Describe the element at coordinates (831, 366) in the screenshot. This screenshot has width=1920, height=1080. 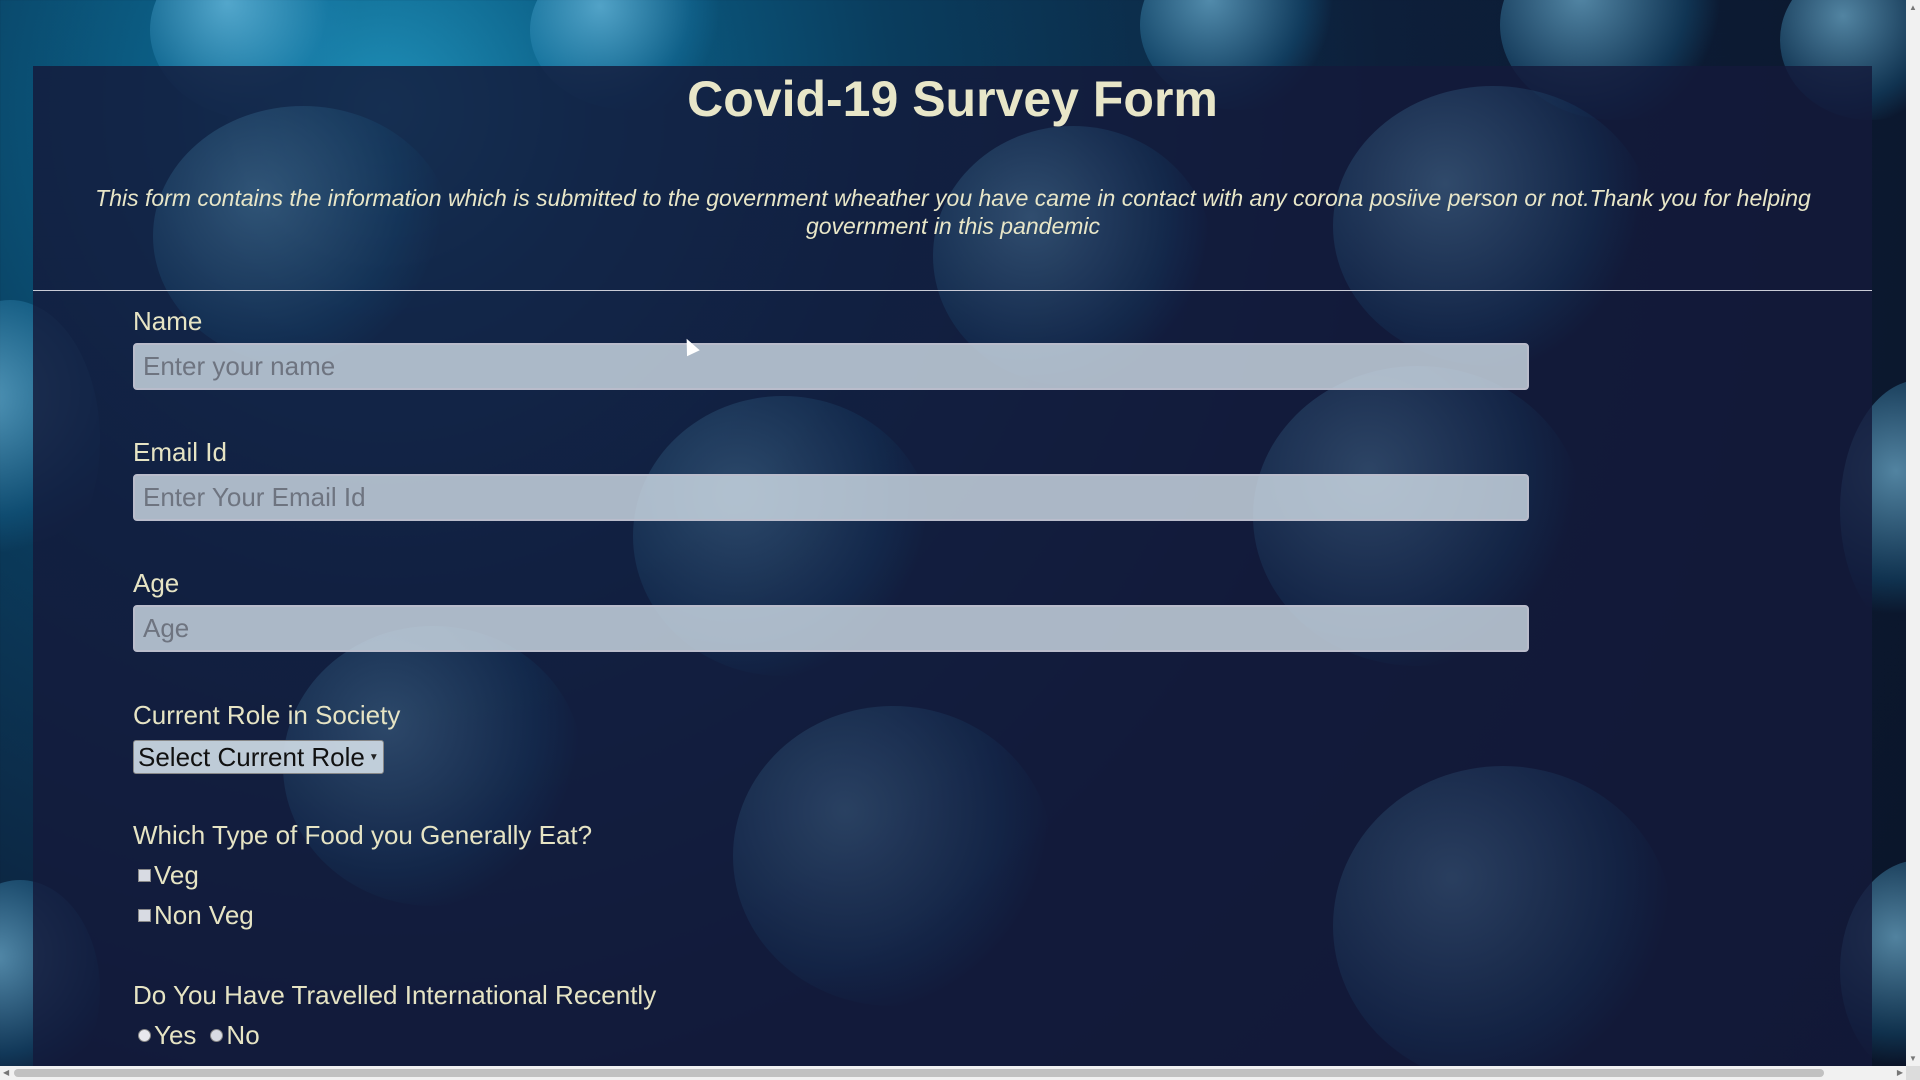
I see `name-input` at that location.